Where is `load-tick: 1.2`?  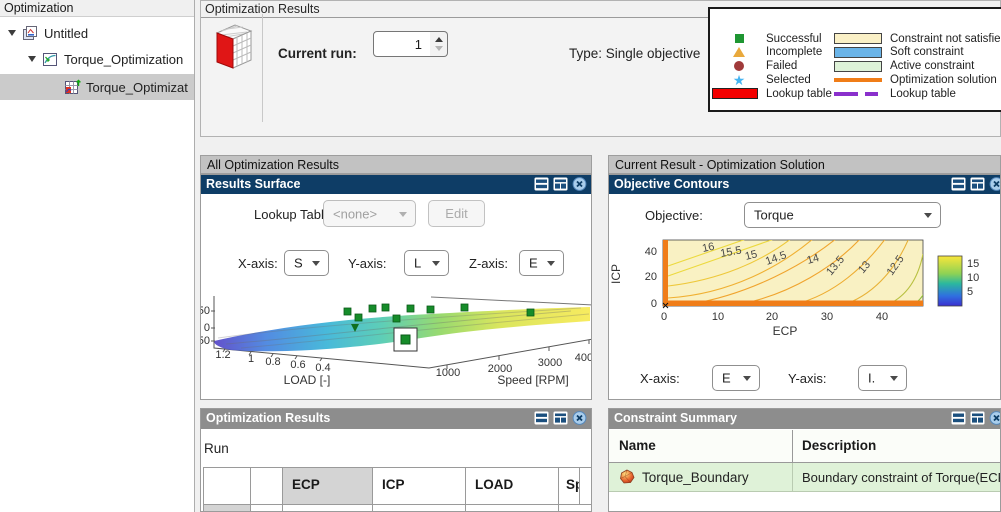
load-tick: 1.2 is located at coordinates (222, 355).